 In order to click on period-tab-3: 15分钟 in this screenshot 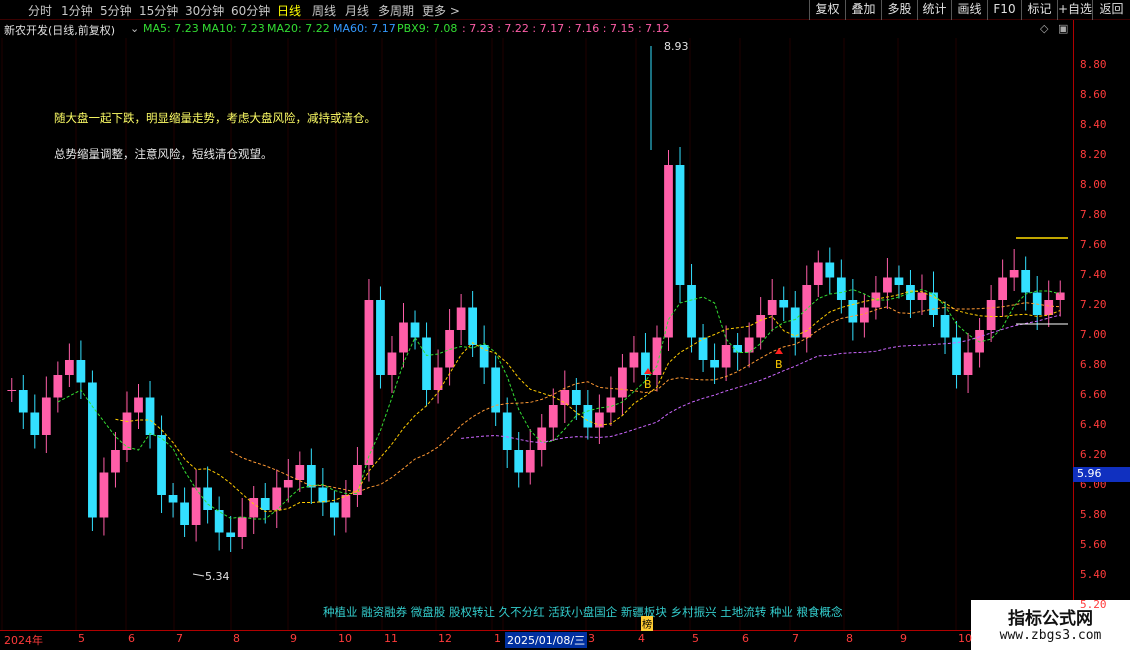, I will do `click(158, 10)`.